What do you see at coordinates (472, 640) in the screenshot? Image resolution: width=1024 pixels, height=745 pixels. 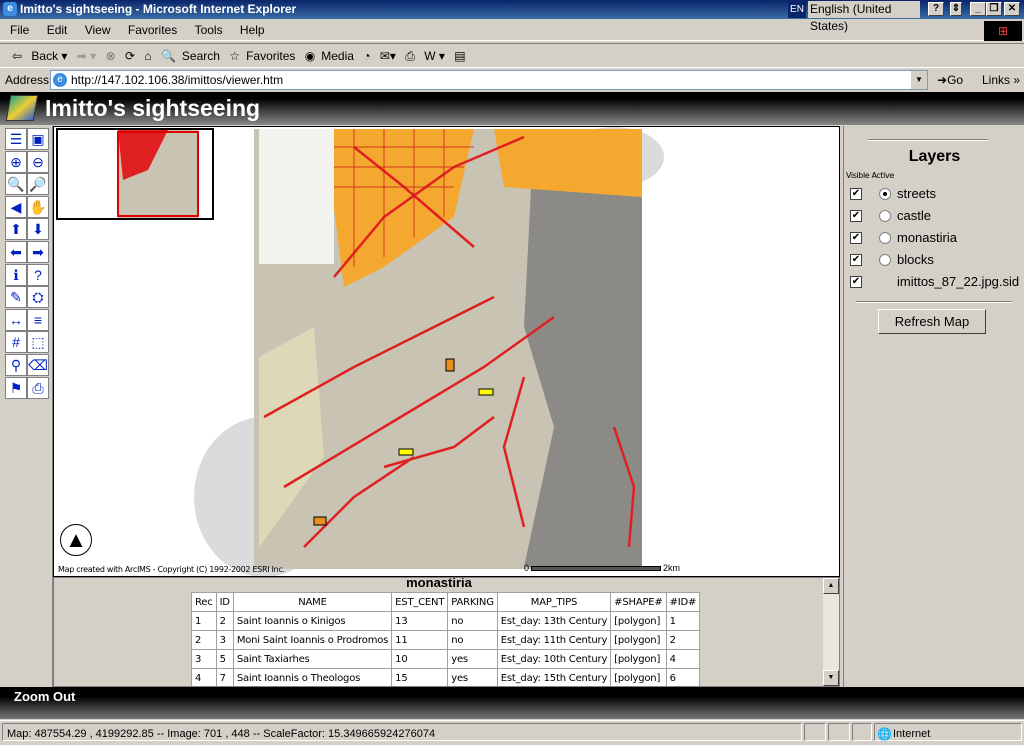 I see `table-cell: no` at bounding box center [472, 640].